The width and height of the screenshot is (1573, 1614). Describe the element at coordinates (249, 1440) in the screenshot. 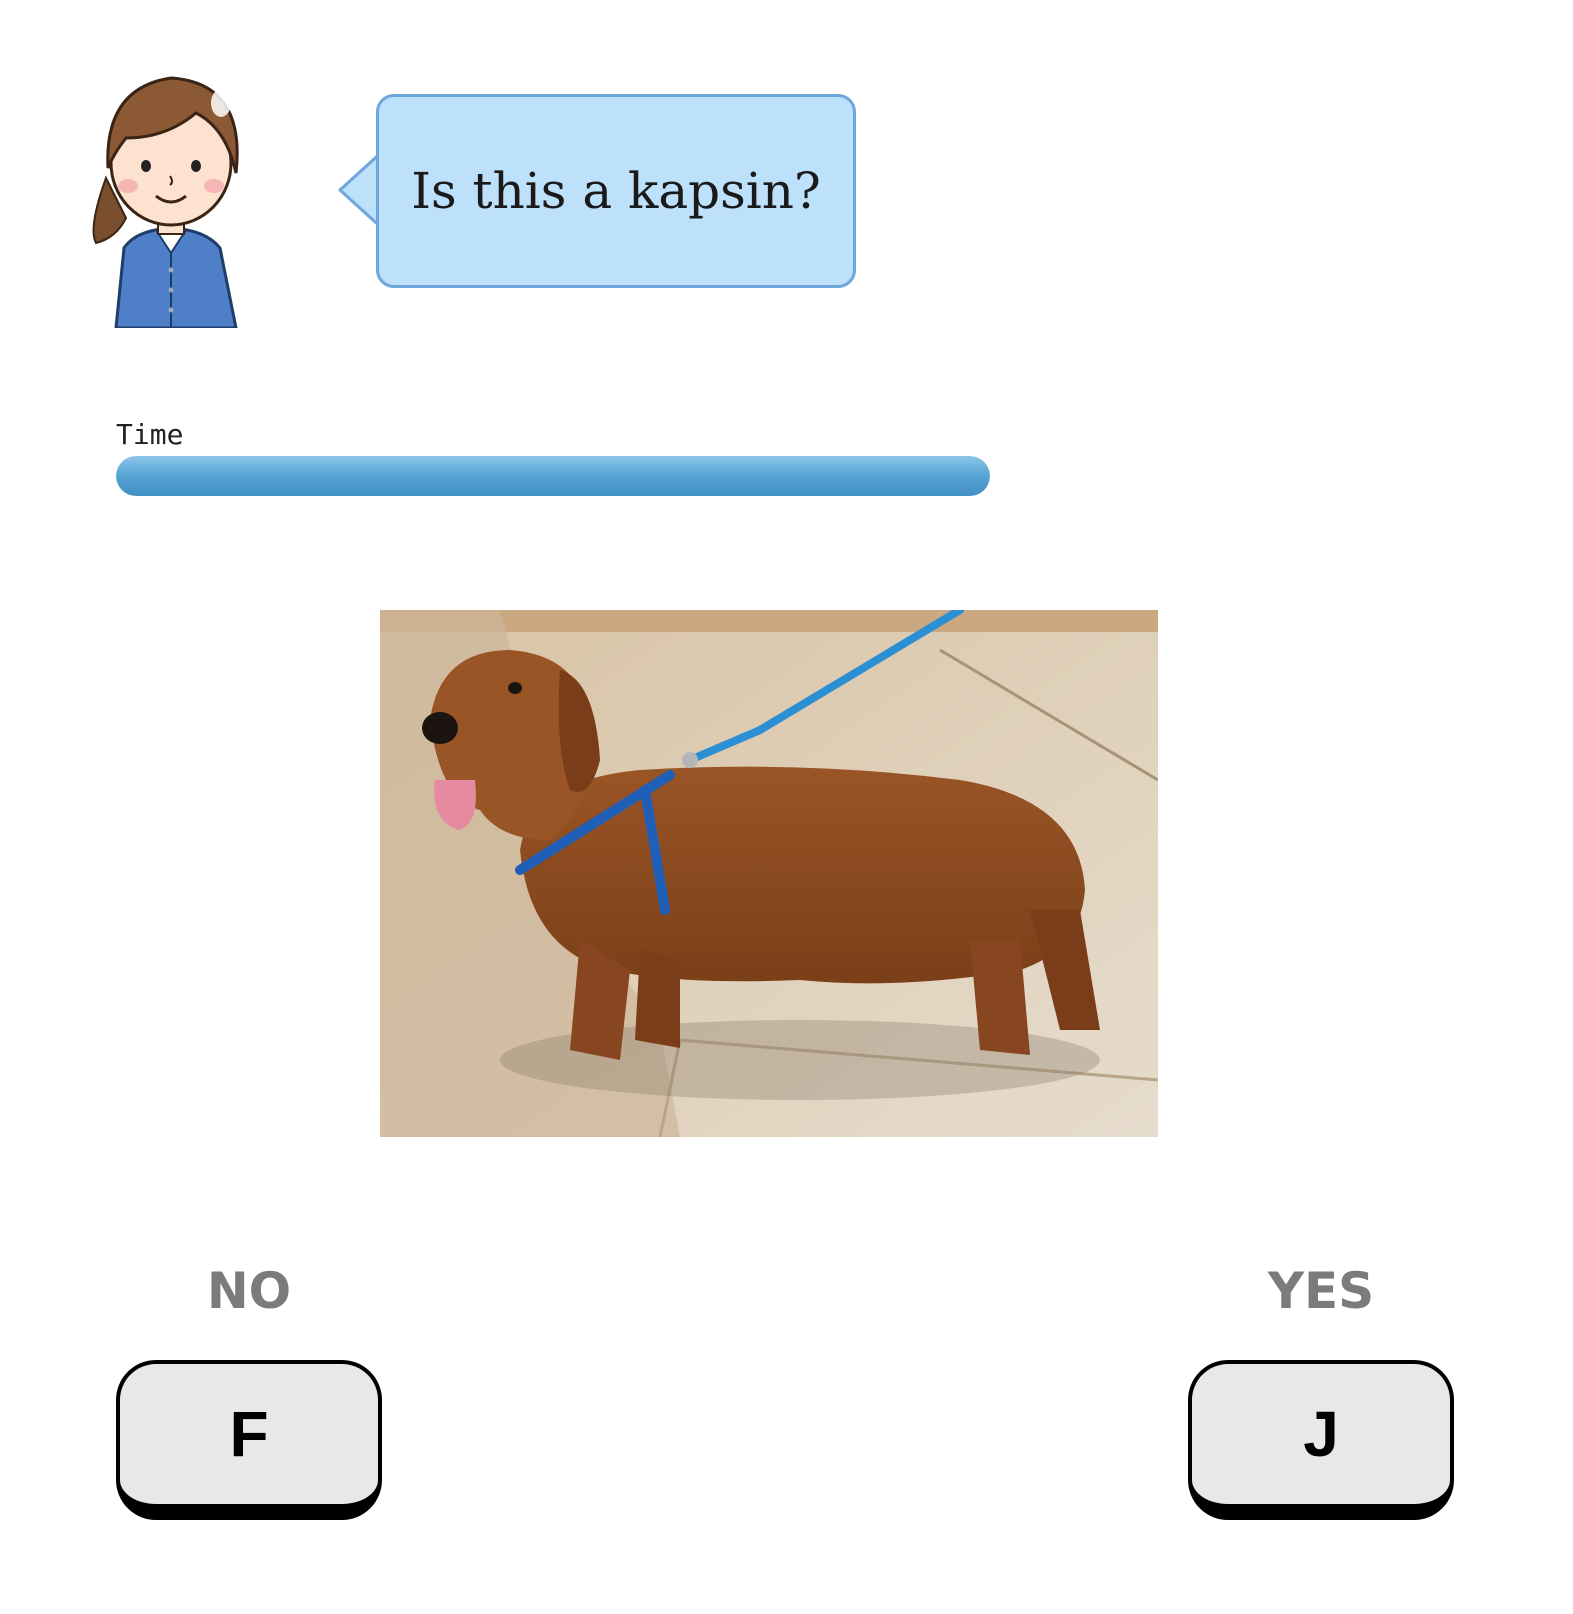

I see `f-key-button: F` at that location.